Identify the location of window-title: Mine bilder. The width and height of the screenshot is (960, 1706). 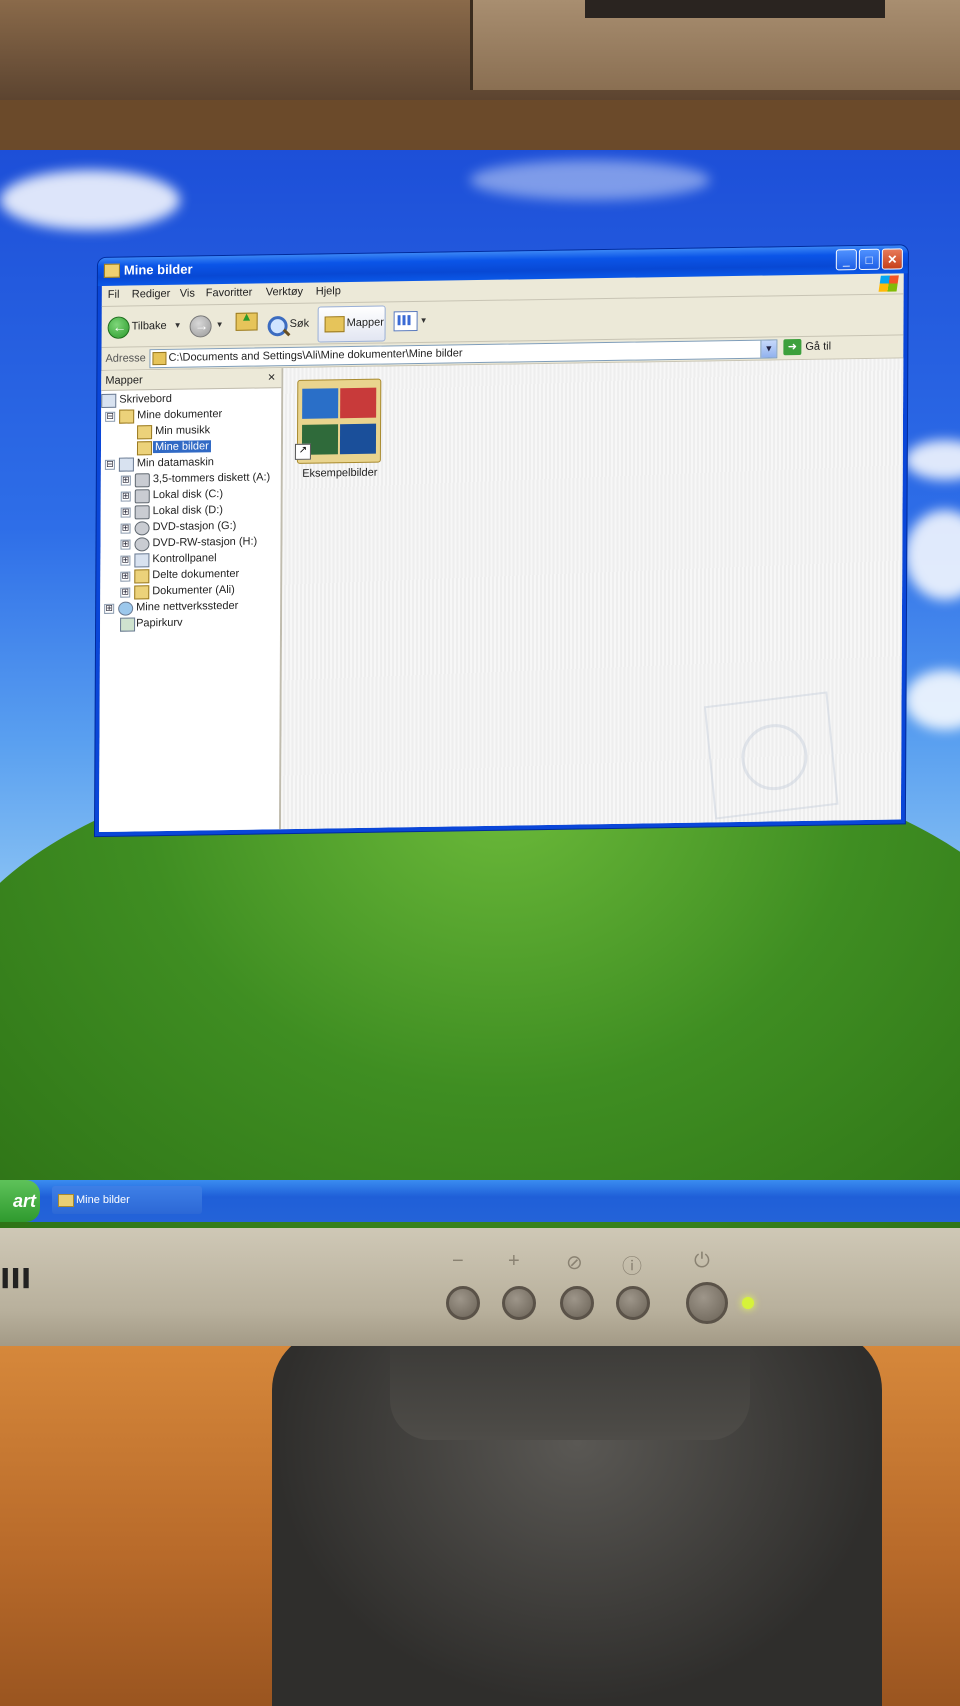
(158, 269).